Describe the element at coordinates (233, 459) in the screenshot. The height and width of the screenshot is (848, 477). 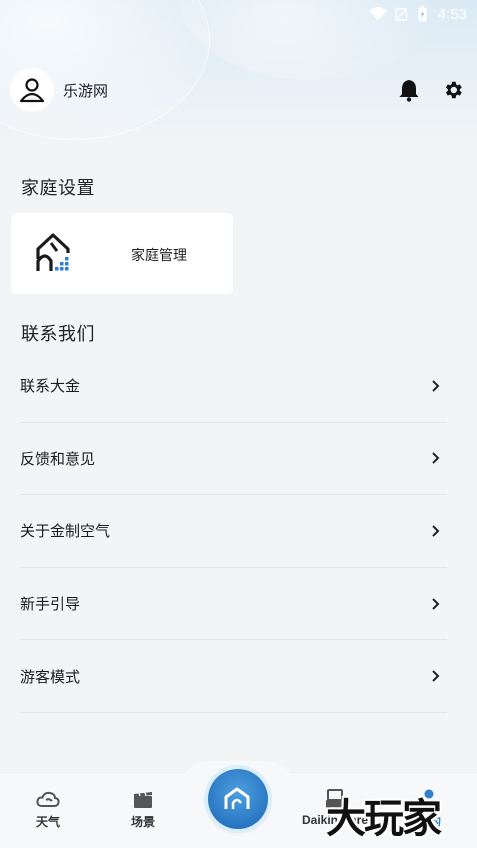
I see `menu-item-feedback: 反馈和意见` at that location.